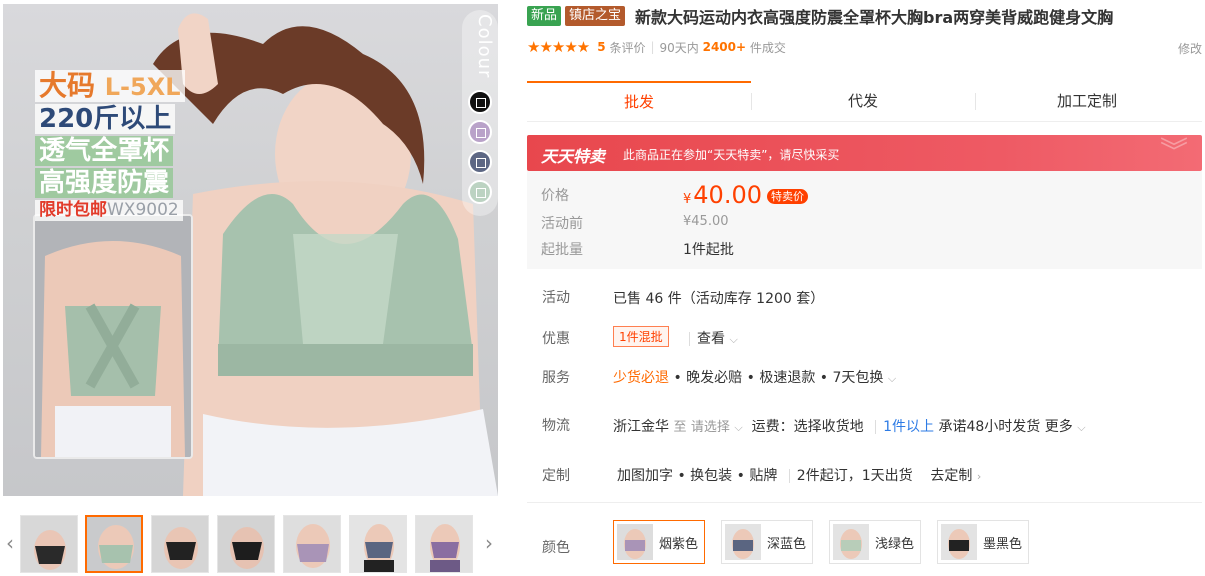 This screenshot has width=1205, height=576. Describe the element at coordinates (562, 224) in the screenshot. I see `orig-price-label: 活动前` at that location.